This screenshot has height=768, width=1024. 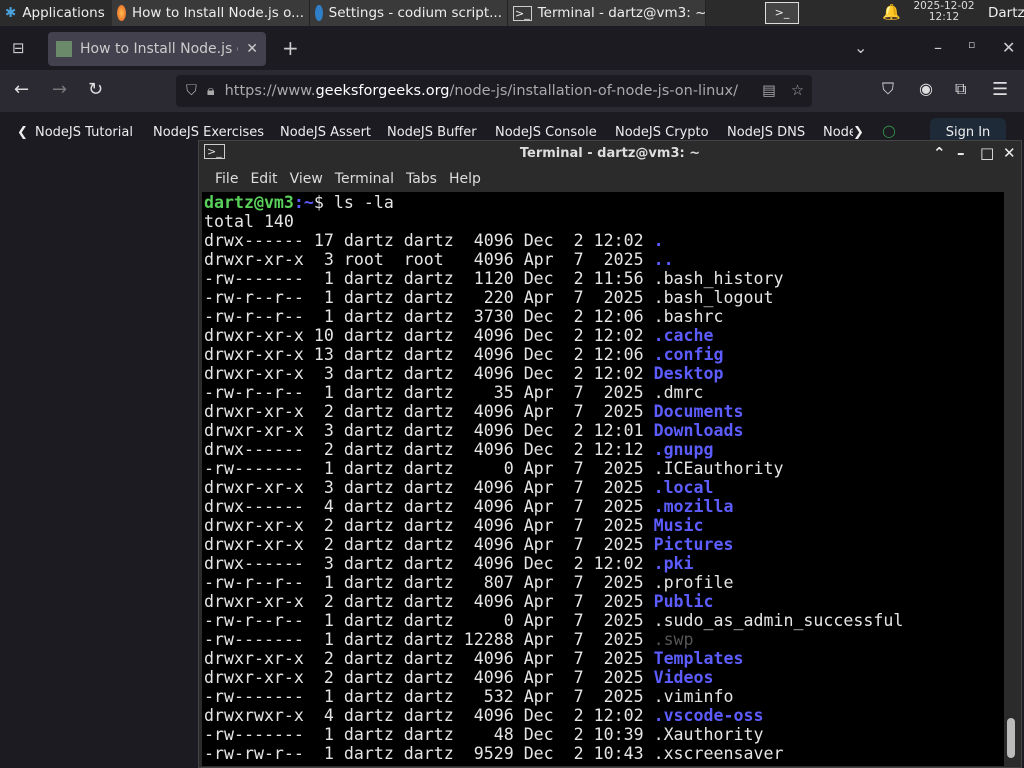 I want to click on user-menu: Dartz, so click(x=1006, y=13).